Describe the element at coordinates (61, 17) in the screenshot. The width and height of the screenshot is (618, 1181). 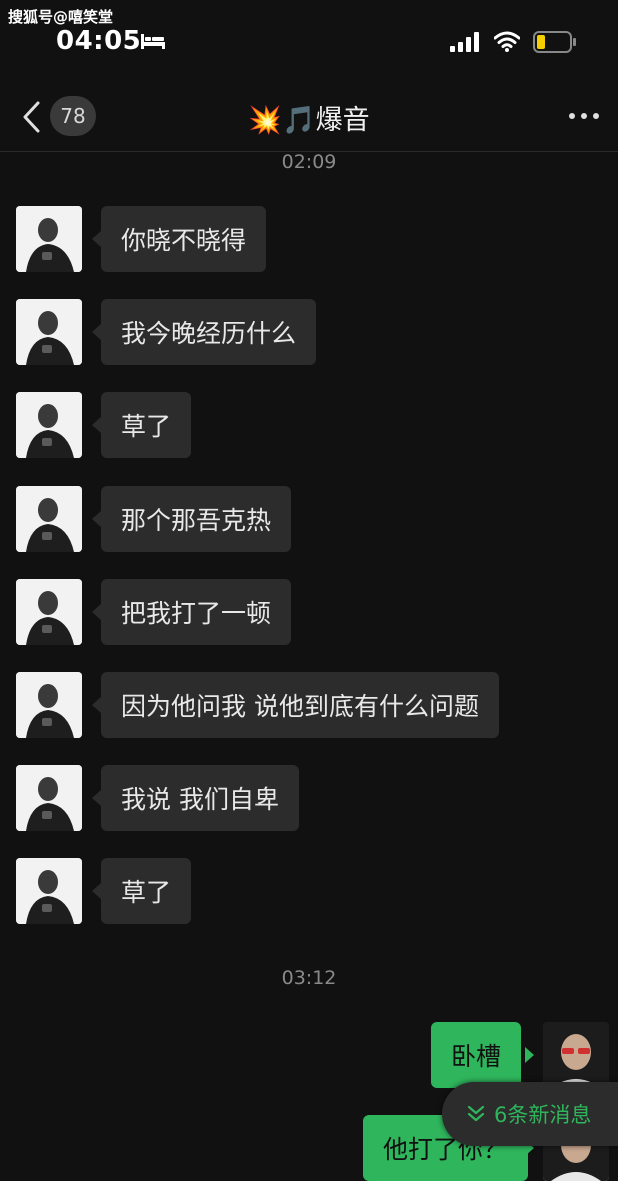
I see `watermark: 搜狐号@嘻笑堂` at that location.